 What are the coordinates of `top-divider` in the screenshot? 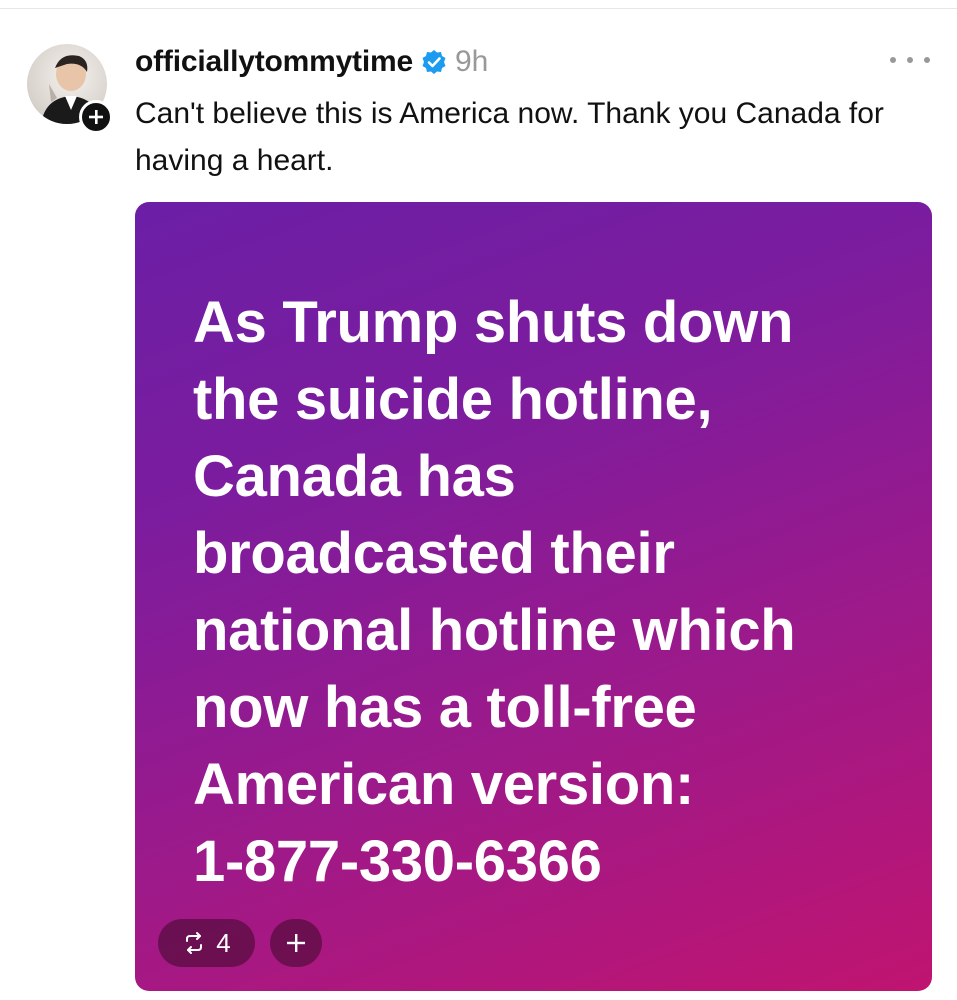 It's located at (478, 8).